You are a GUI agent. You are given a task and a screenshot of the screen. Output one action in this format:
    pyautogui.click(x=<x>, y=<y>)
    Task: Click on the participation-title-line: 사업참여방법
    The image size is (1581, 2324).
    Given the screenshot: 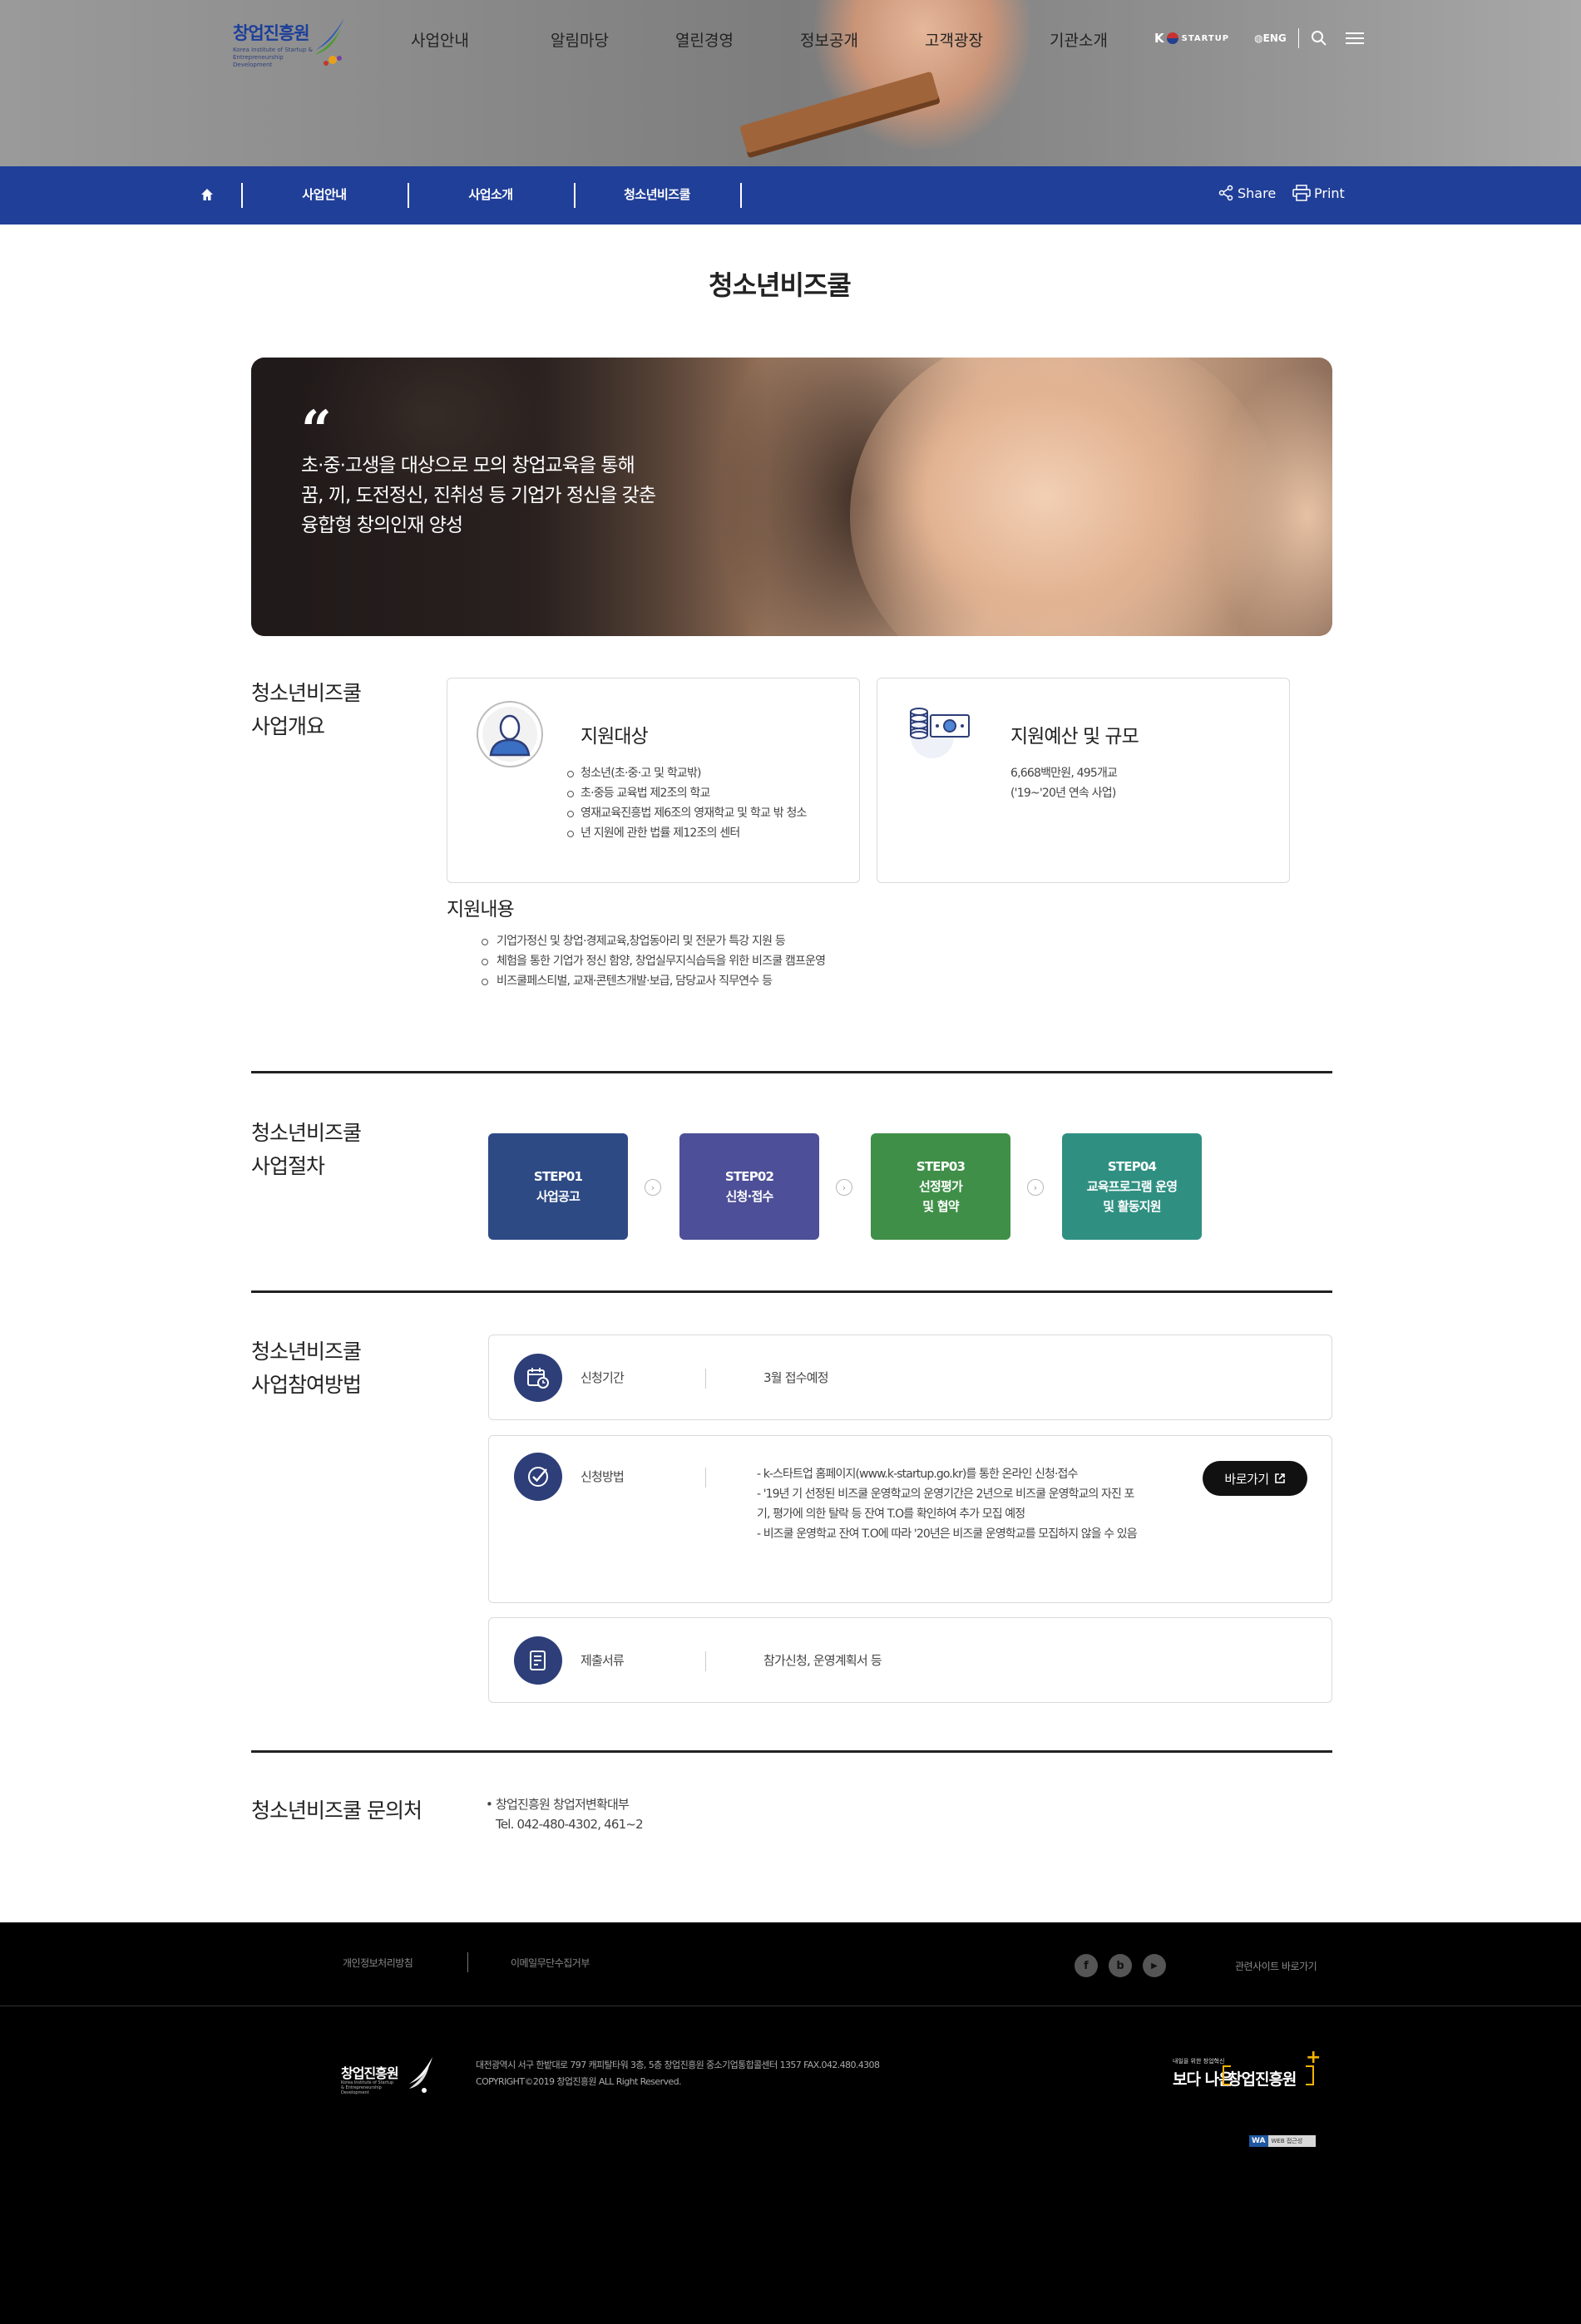 What is the action you would take?
    pyautogui.click(x=306, y=1385)
    